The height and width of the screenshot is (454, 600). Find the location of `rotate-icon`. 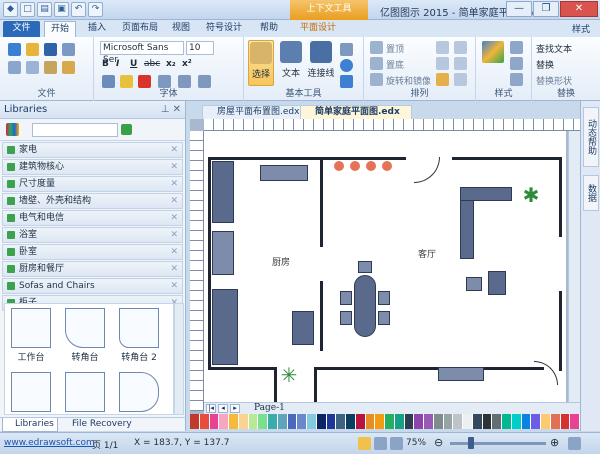

rotate-icon is located at coordinates (376, 79).